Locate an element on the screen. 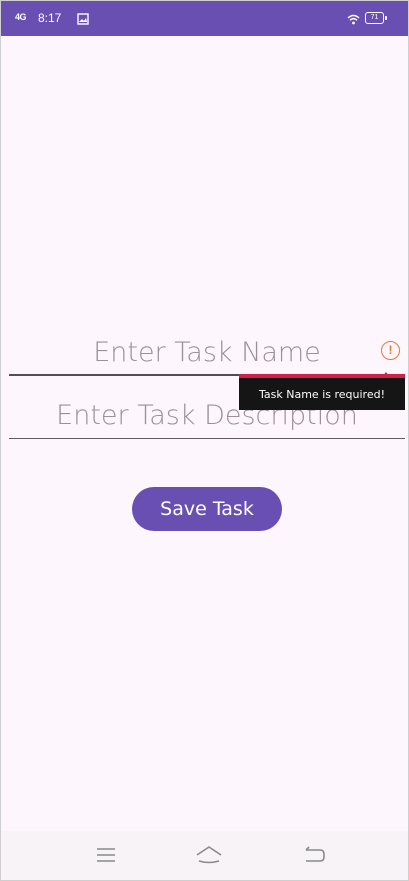 This screenshot has width=409, height=881. signal-icon: 4G is located at coordinates (21, 17).